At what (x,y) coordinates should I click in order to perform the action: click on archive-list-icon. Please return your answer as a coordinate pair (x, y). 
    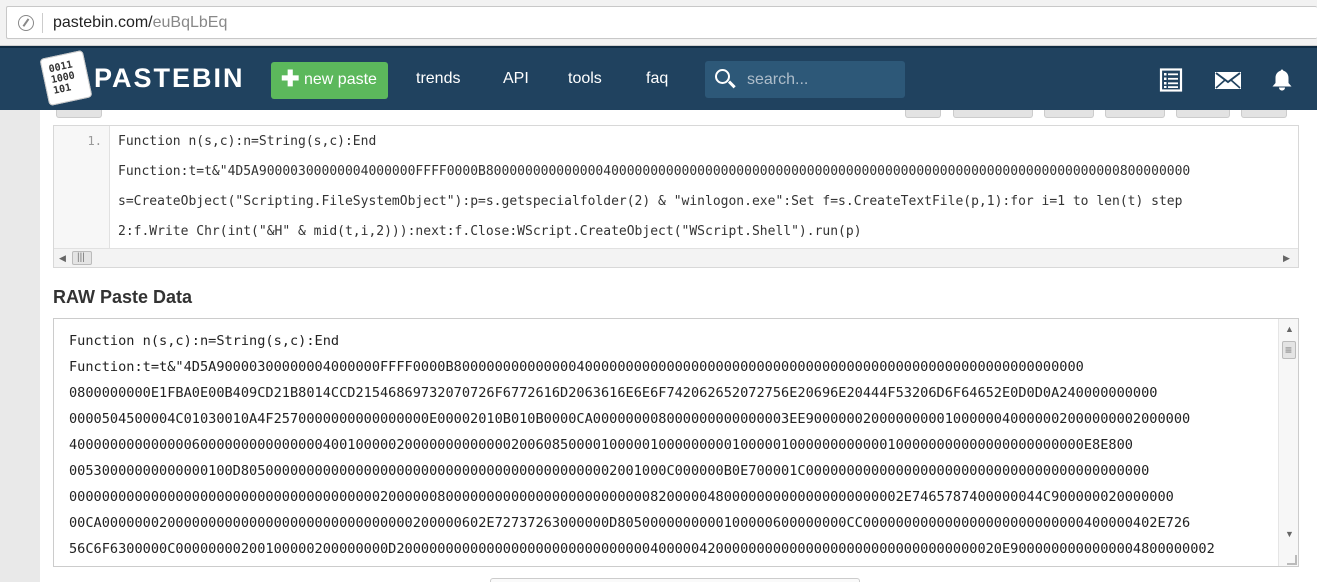
    Looking at the image, I should click on (1171, 80).